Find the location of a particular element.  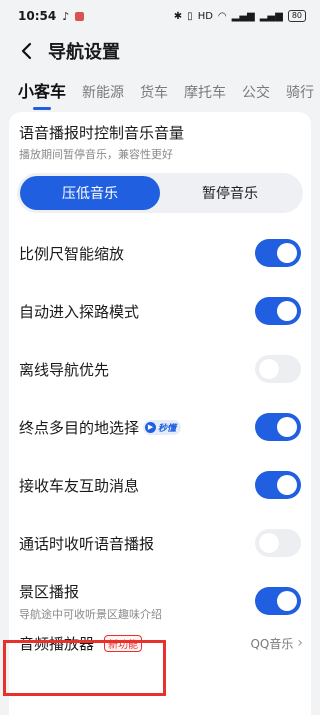

setting-label: 接收车友互助消息 is located at coordinates (79, 485).